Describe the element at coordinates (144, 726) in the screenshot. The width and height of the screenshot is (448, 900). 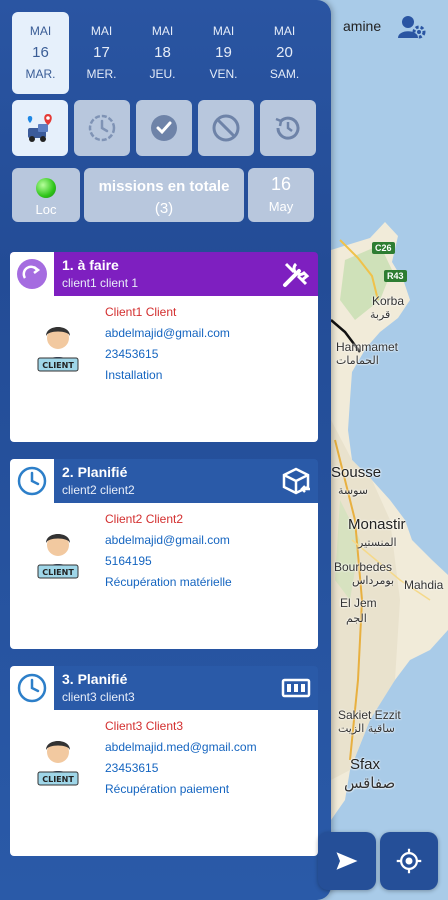
I see `client-name: Client3 Client3` at that location.